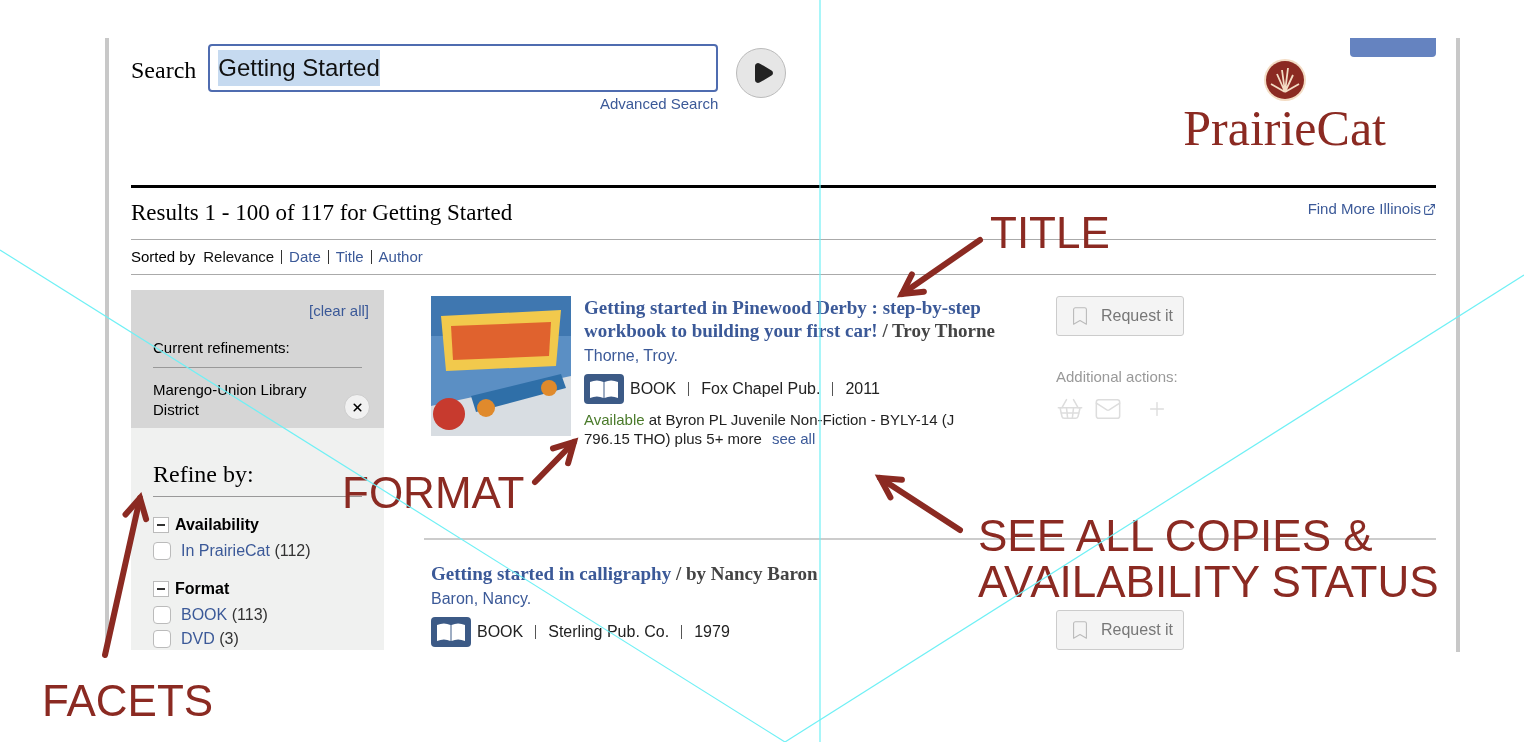  I want to click on result-title: Getting started in Pinewood Derby : step-by-step workbook to building your first car! / Troy Thorne, so click(795, 319).